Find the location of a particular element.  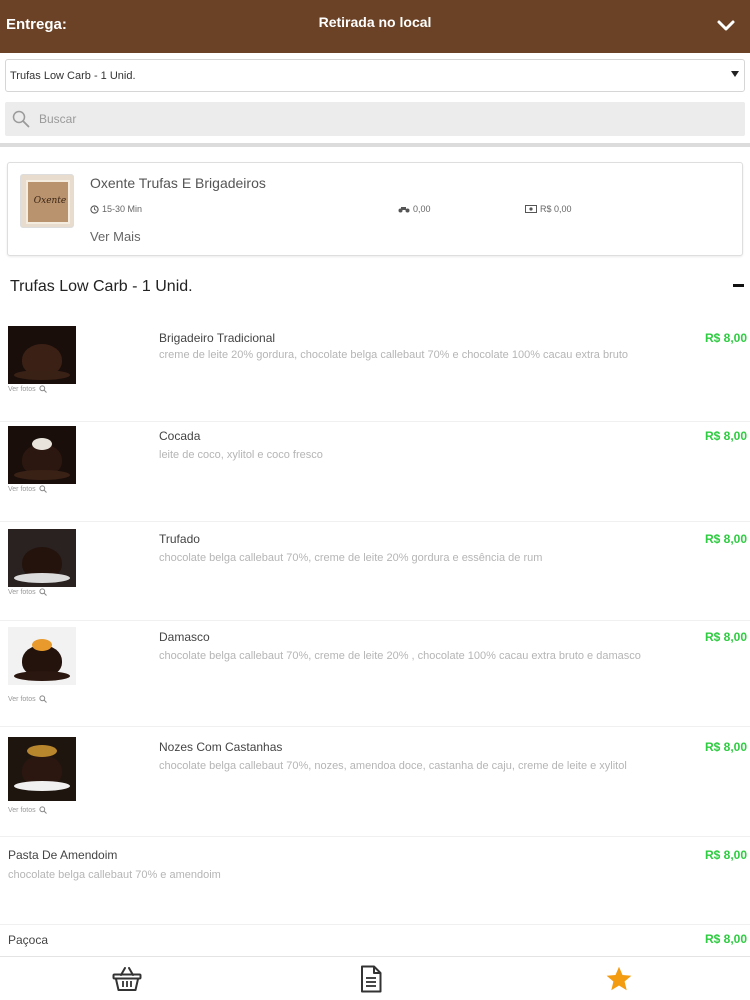

search-bar is located at coordinates (375, 119).